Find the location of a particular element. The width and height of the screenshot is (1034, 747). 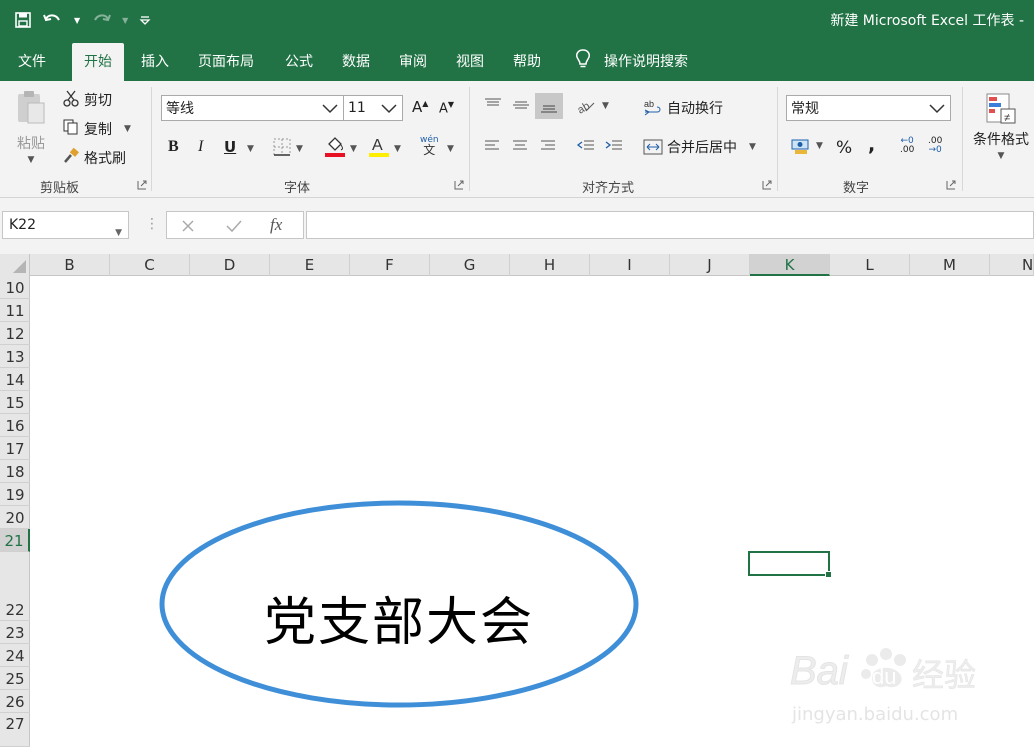

orientation-button: ab ▼ is located at coordinates (592, 106).